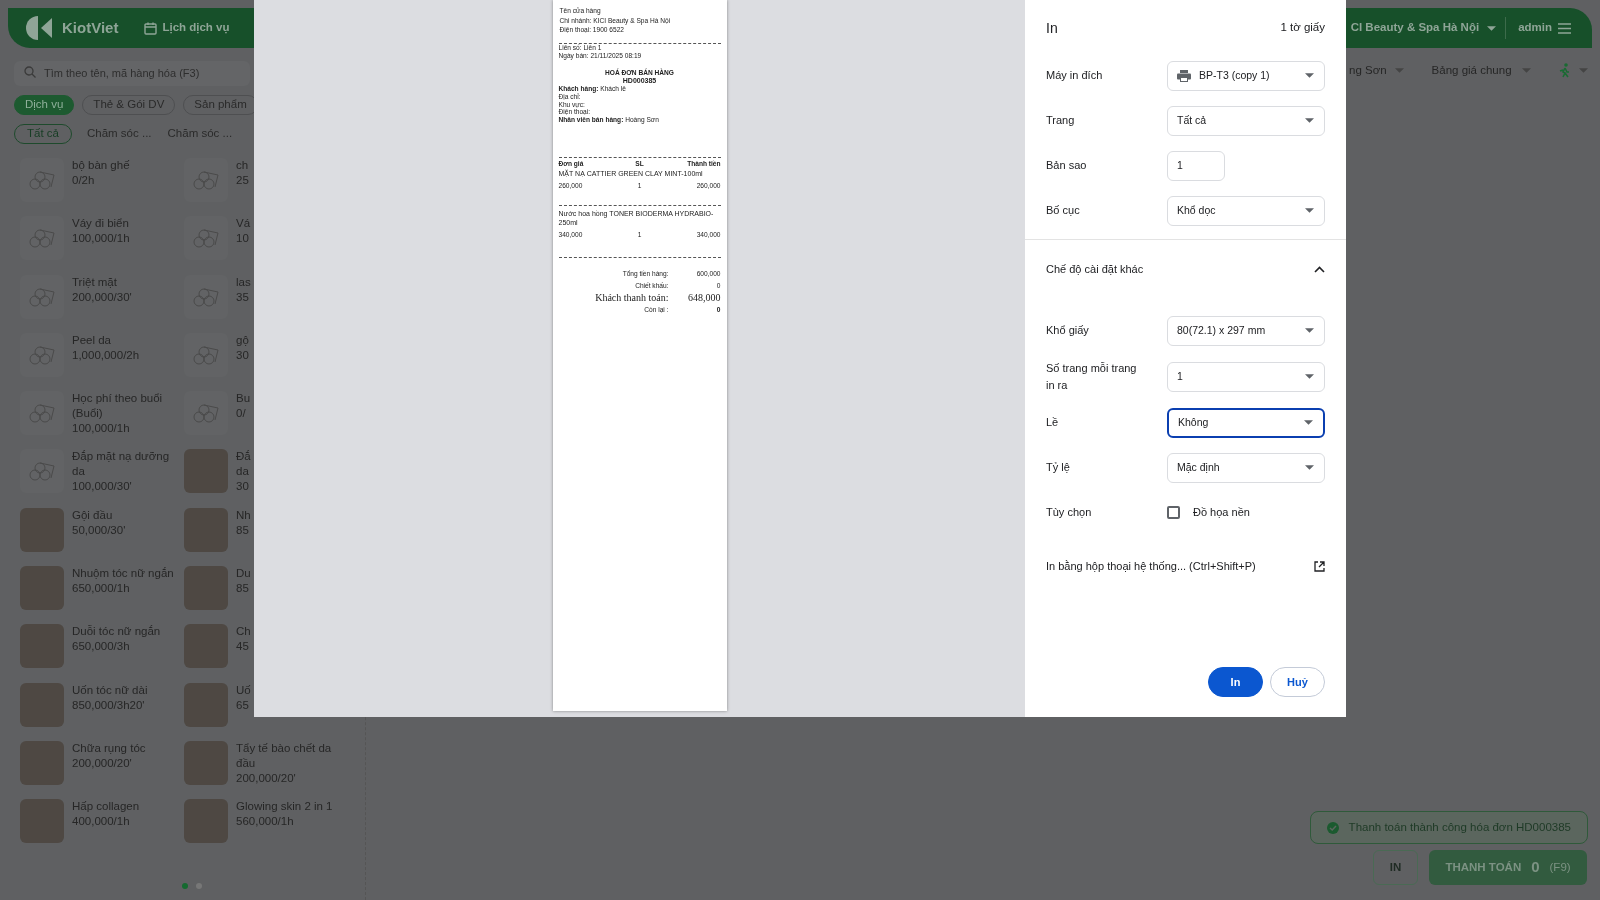 This screenshot has width=1600, height=900. What do you see at coordinates (1246, 467) in the screenshot?
I see `select-field: Mặc định` at bounding box center [1246, 467].